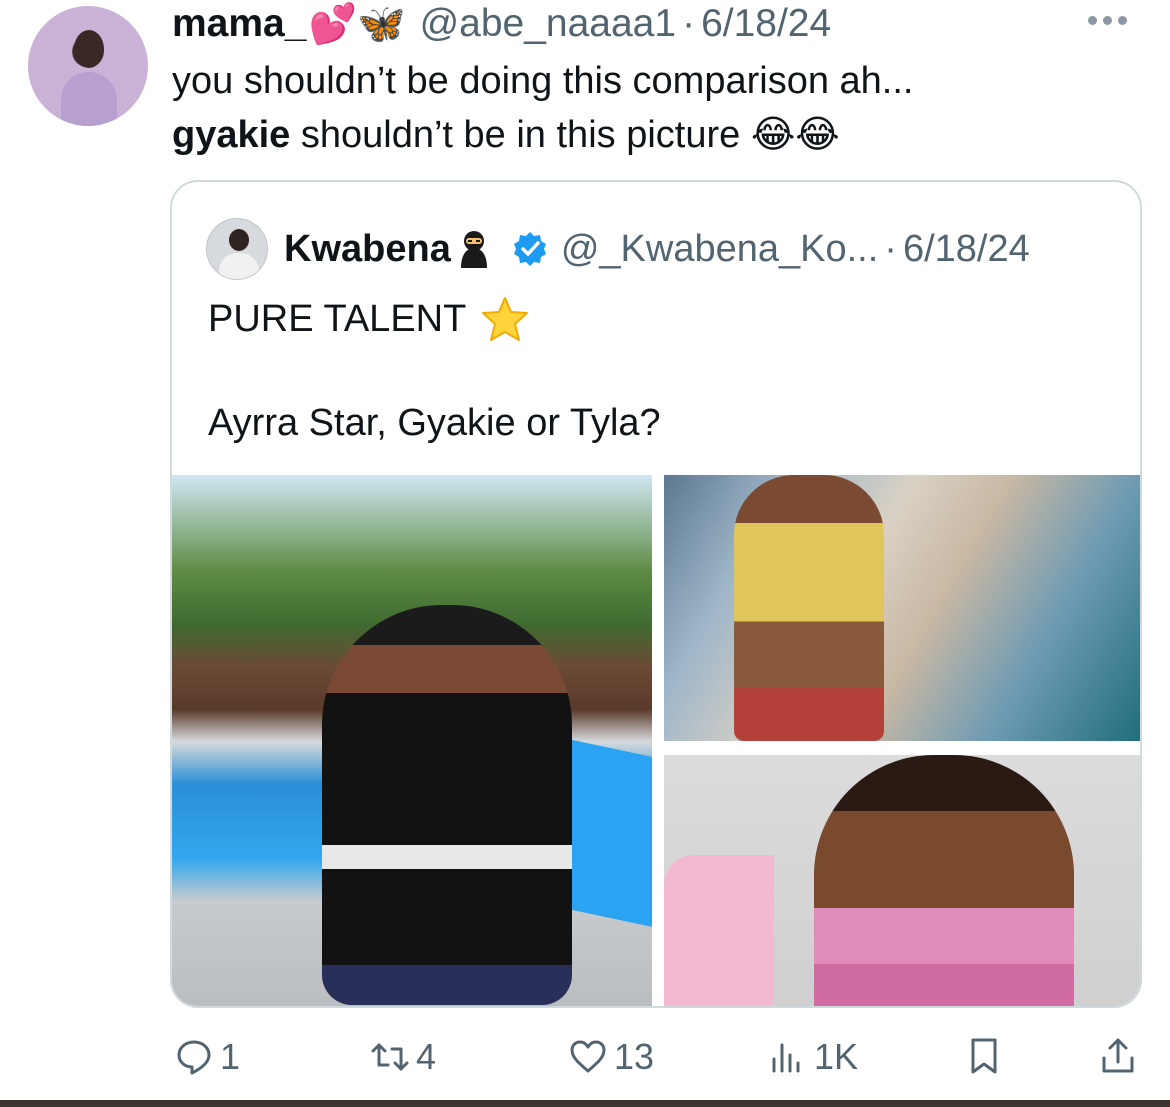 The height and width of the screenshot is (1107, 1170). I want to click on quoted-author-name: Kwabena, so click(367, 249).